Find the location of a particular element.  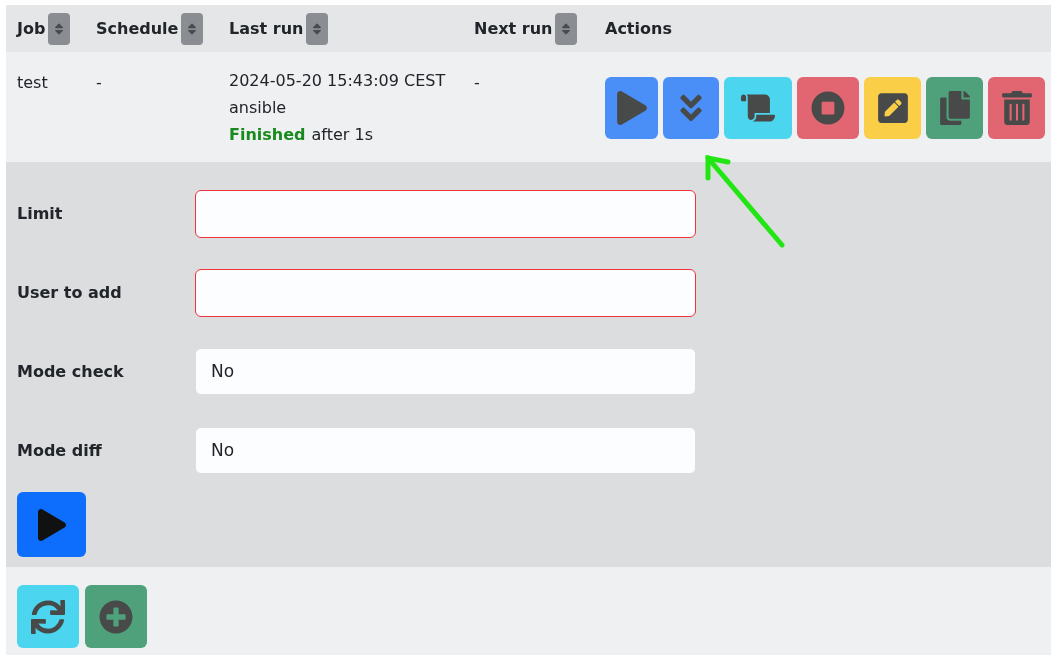

pencil-icon is located at coordinates (892, 108).